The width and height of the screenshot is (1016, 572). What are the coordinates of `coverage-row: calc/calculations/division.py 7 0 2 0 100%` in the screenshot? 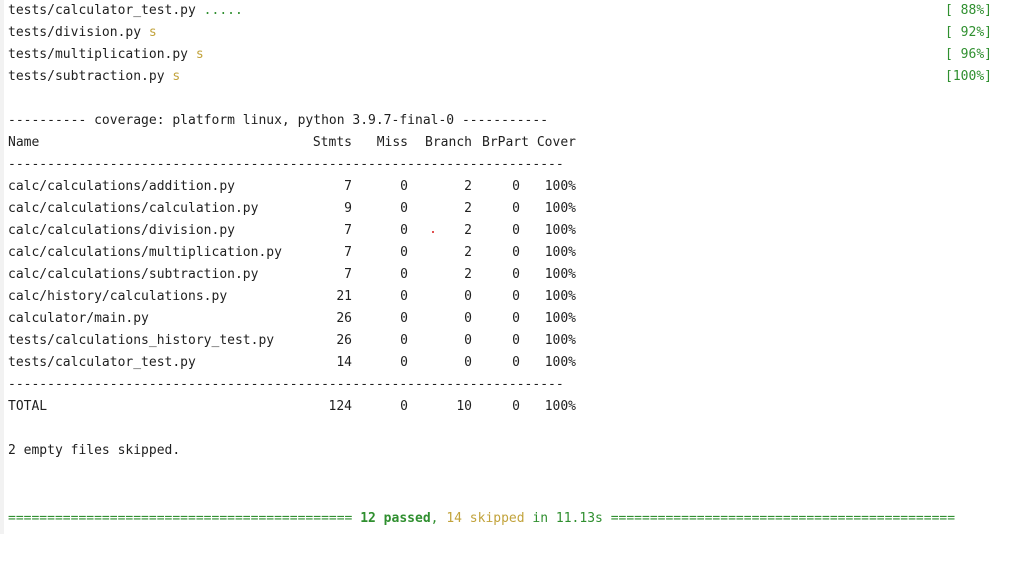 It's located at (508, 231).